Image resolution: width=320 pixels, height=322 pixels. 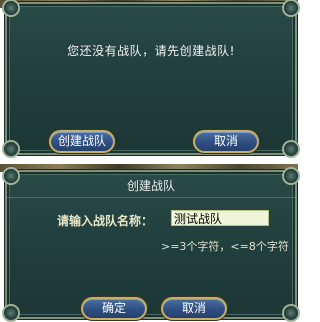 I want to click on no-team-message: 您还没有战队，请先创建战队!, so click(x=151, y=51).